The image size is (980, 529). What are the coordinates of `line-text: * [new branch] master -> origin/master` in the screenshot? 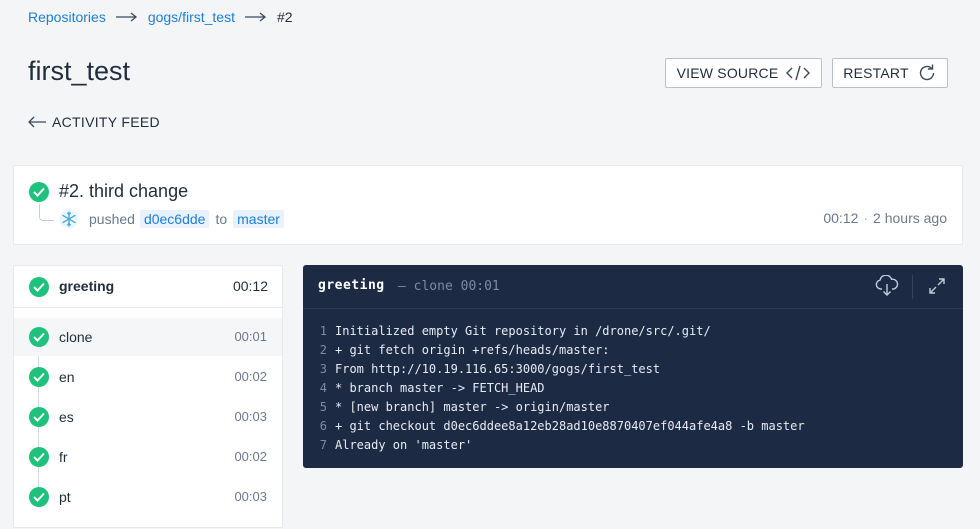 It's located at (472, 407).